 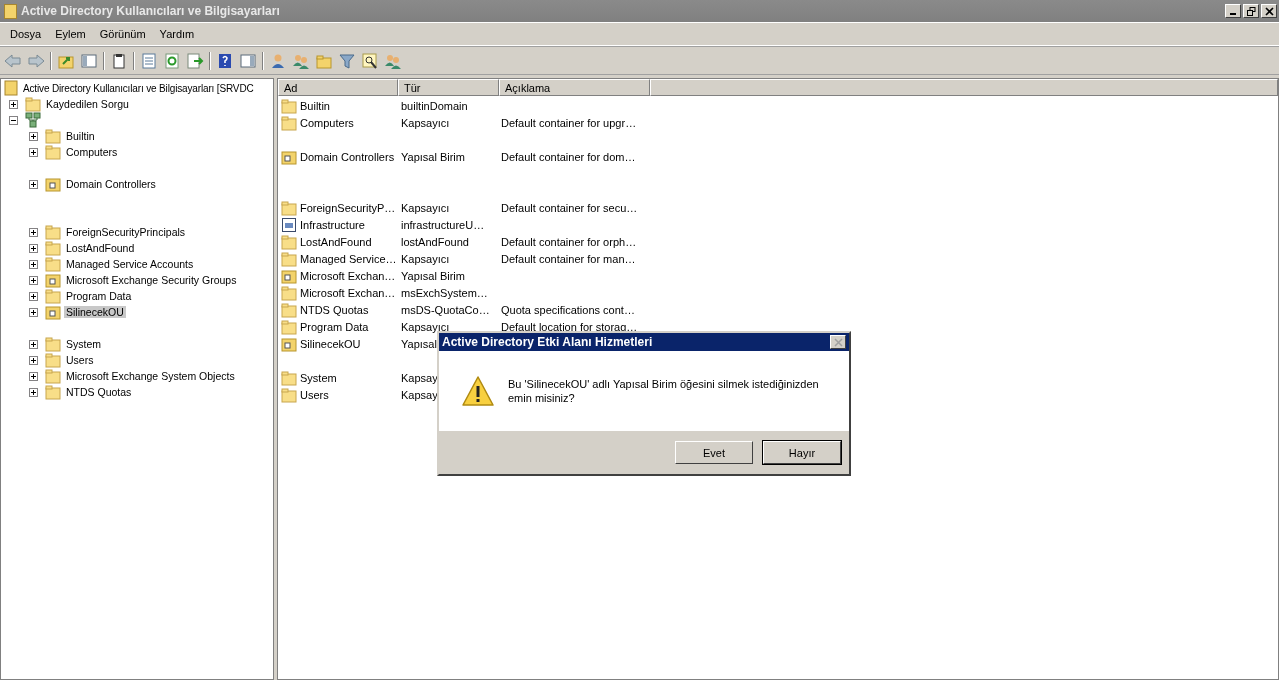 What do you see at coordinates (100, 248) in the screenshot?
I see `tree-item: LostAndFound` at bounding box center [100, 248].